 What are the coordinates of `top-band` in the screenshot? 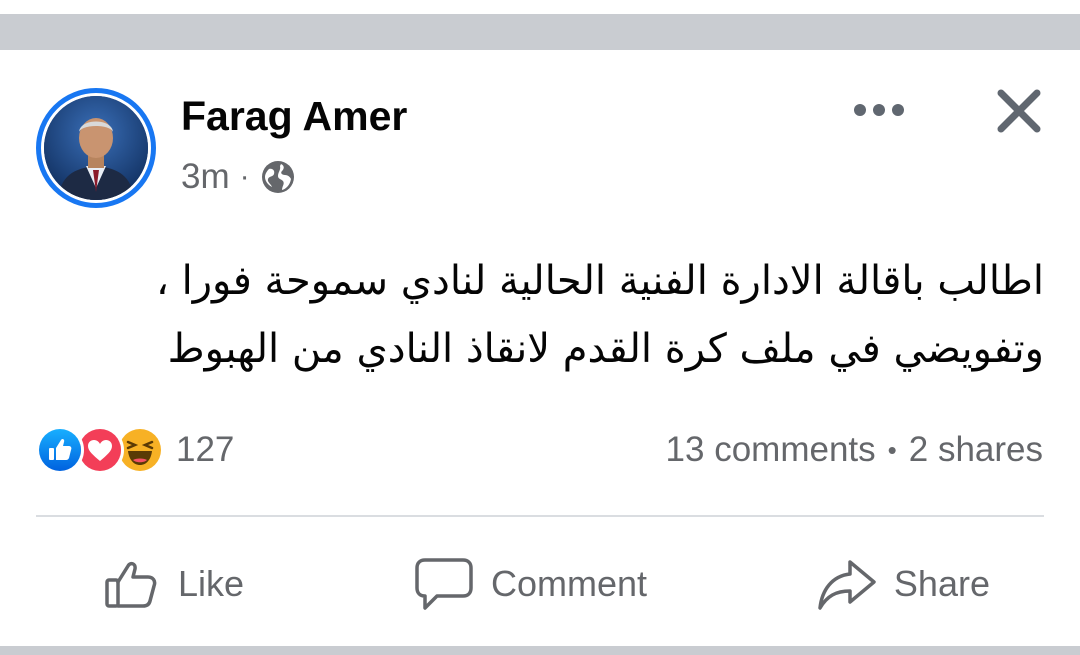 It's located at (540, 25).